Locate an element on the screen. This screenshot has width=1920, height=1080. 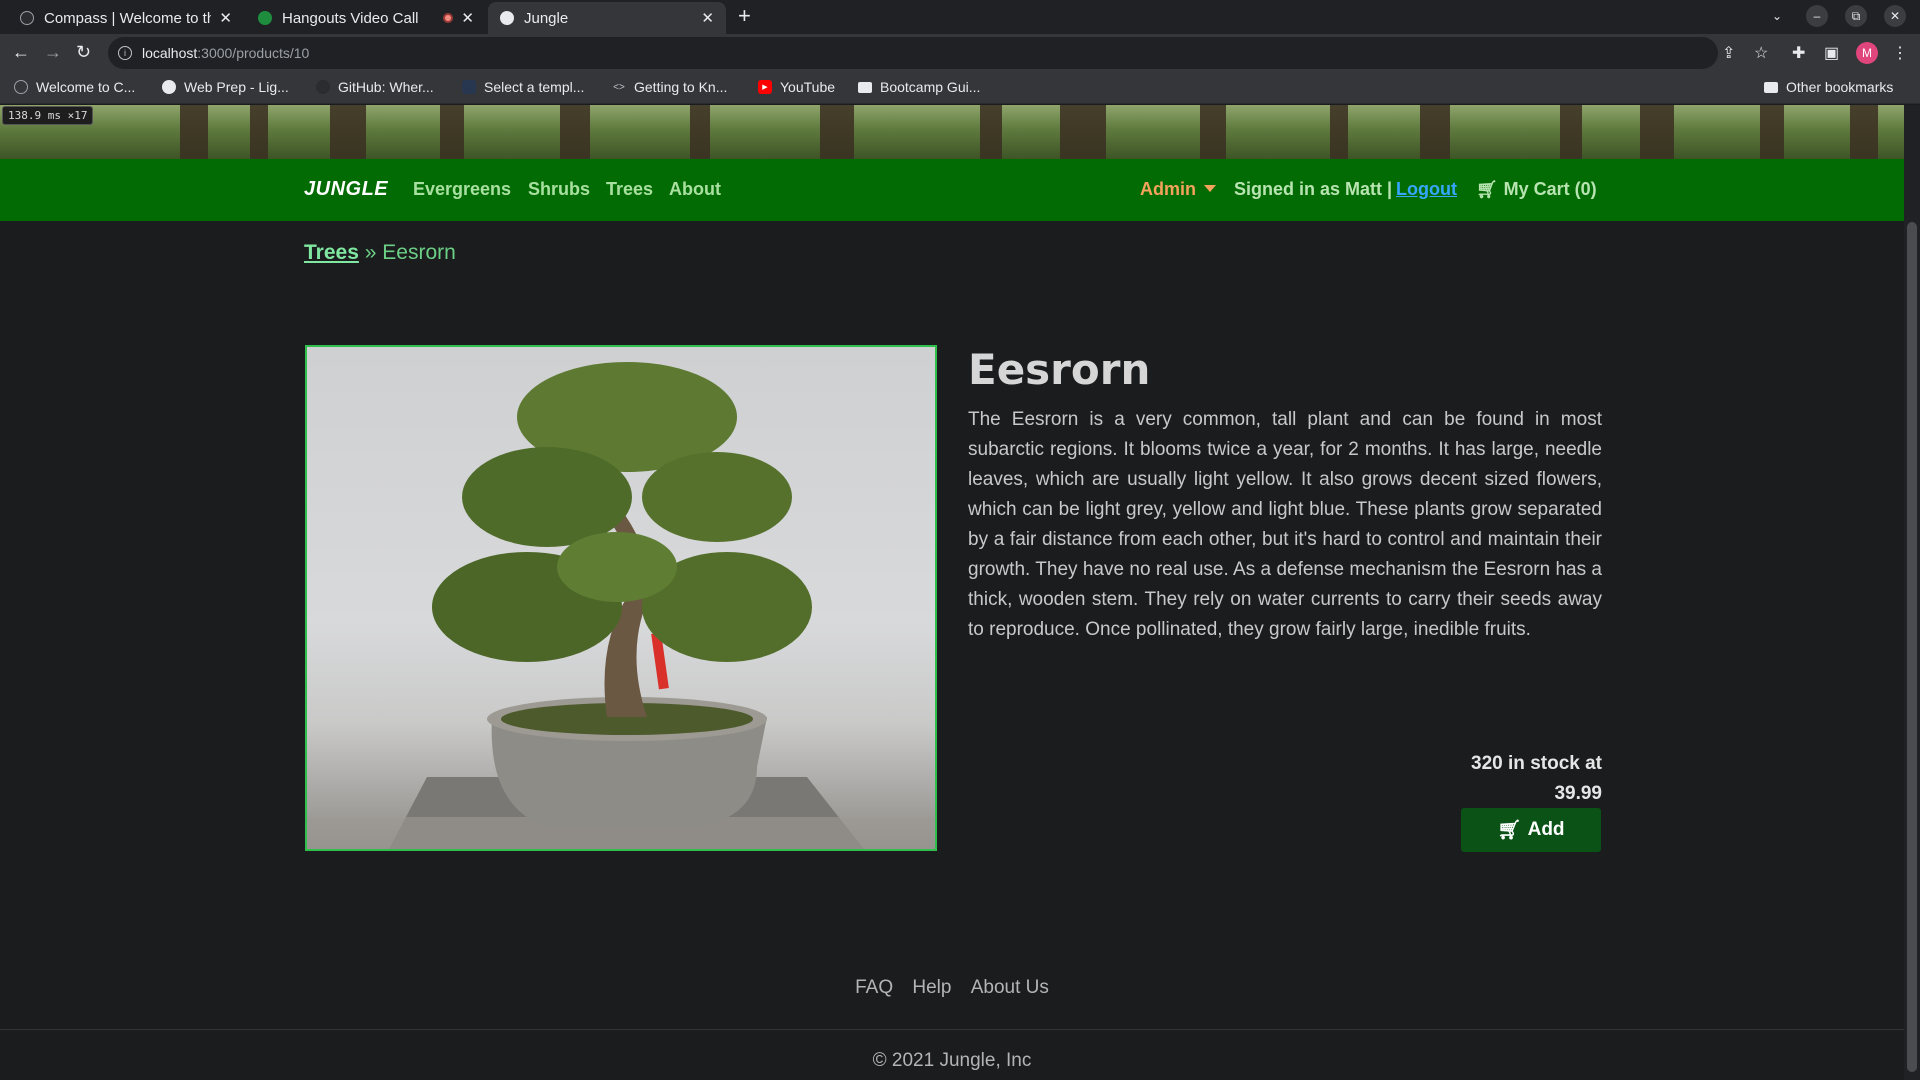
bonsai-image is located at coordinates (621, 605).